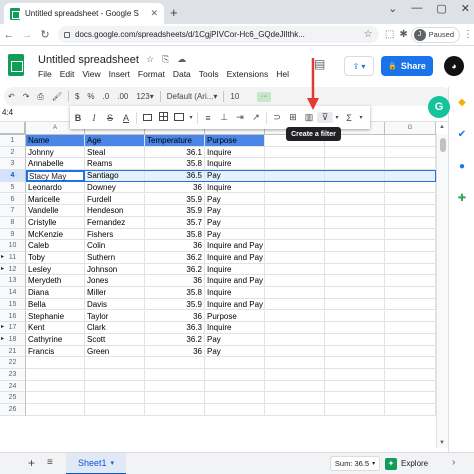 Image resolution: width=474 pixels, height=474 pixels. I want to click on grammarly-icon: G, so click(439, 107).